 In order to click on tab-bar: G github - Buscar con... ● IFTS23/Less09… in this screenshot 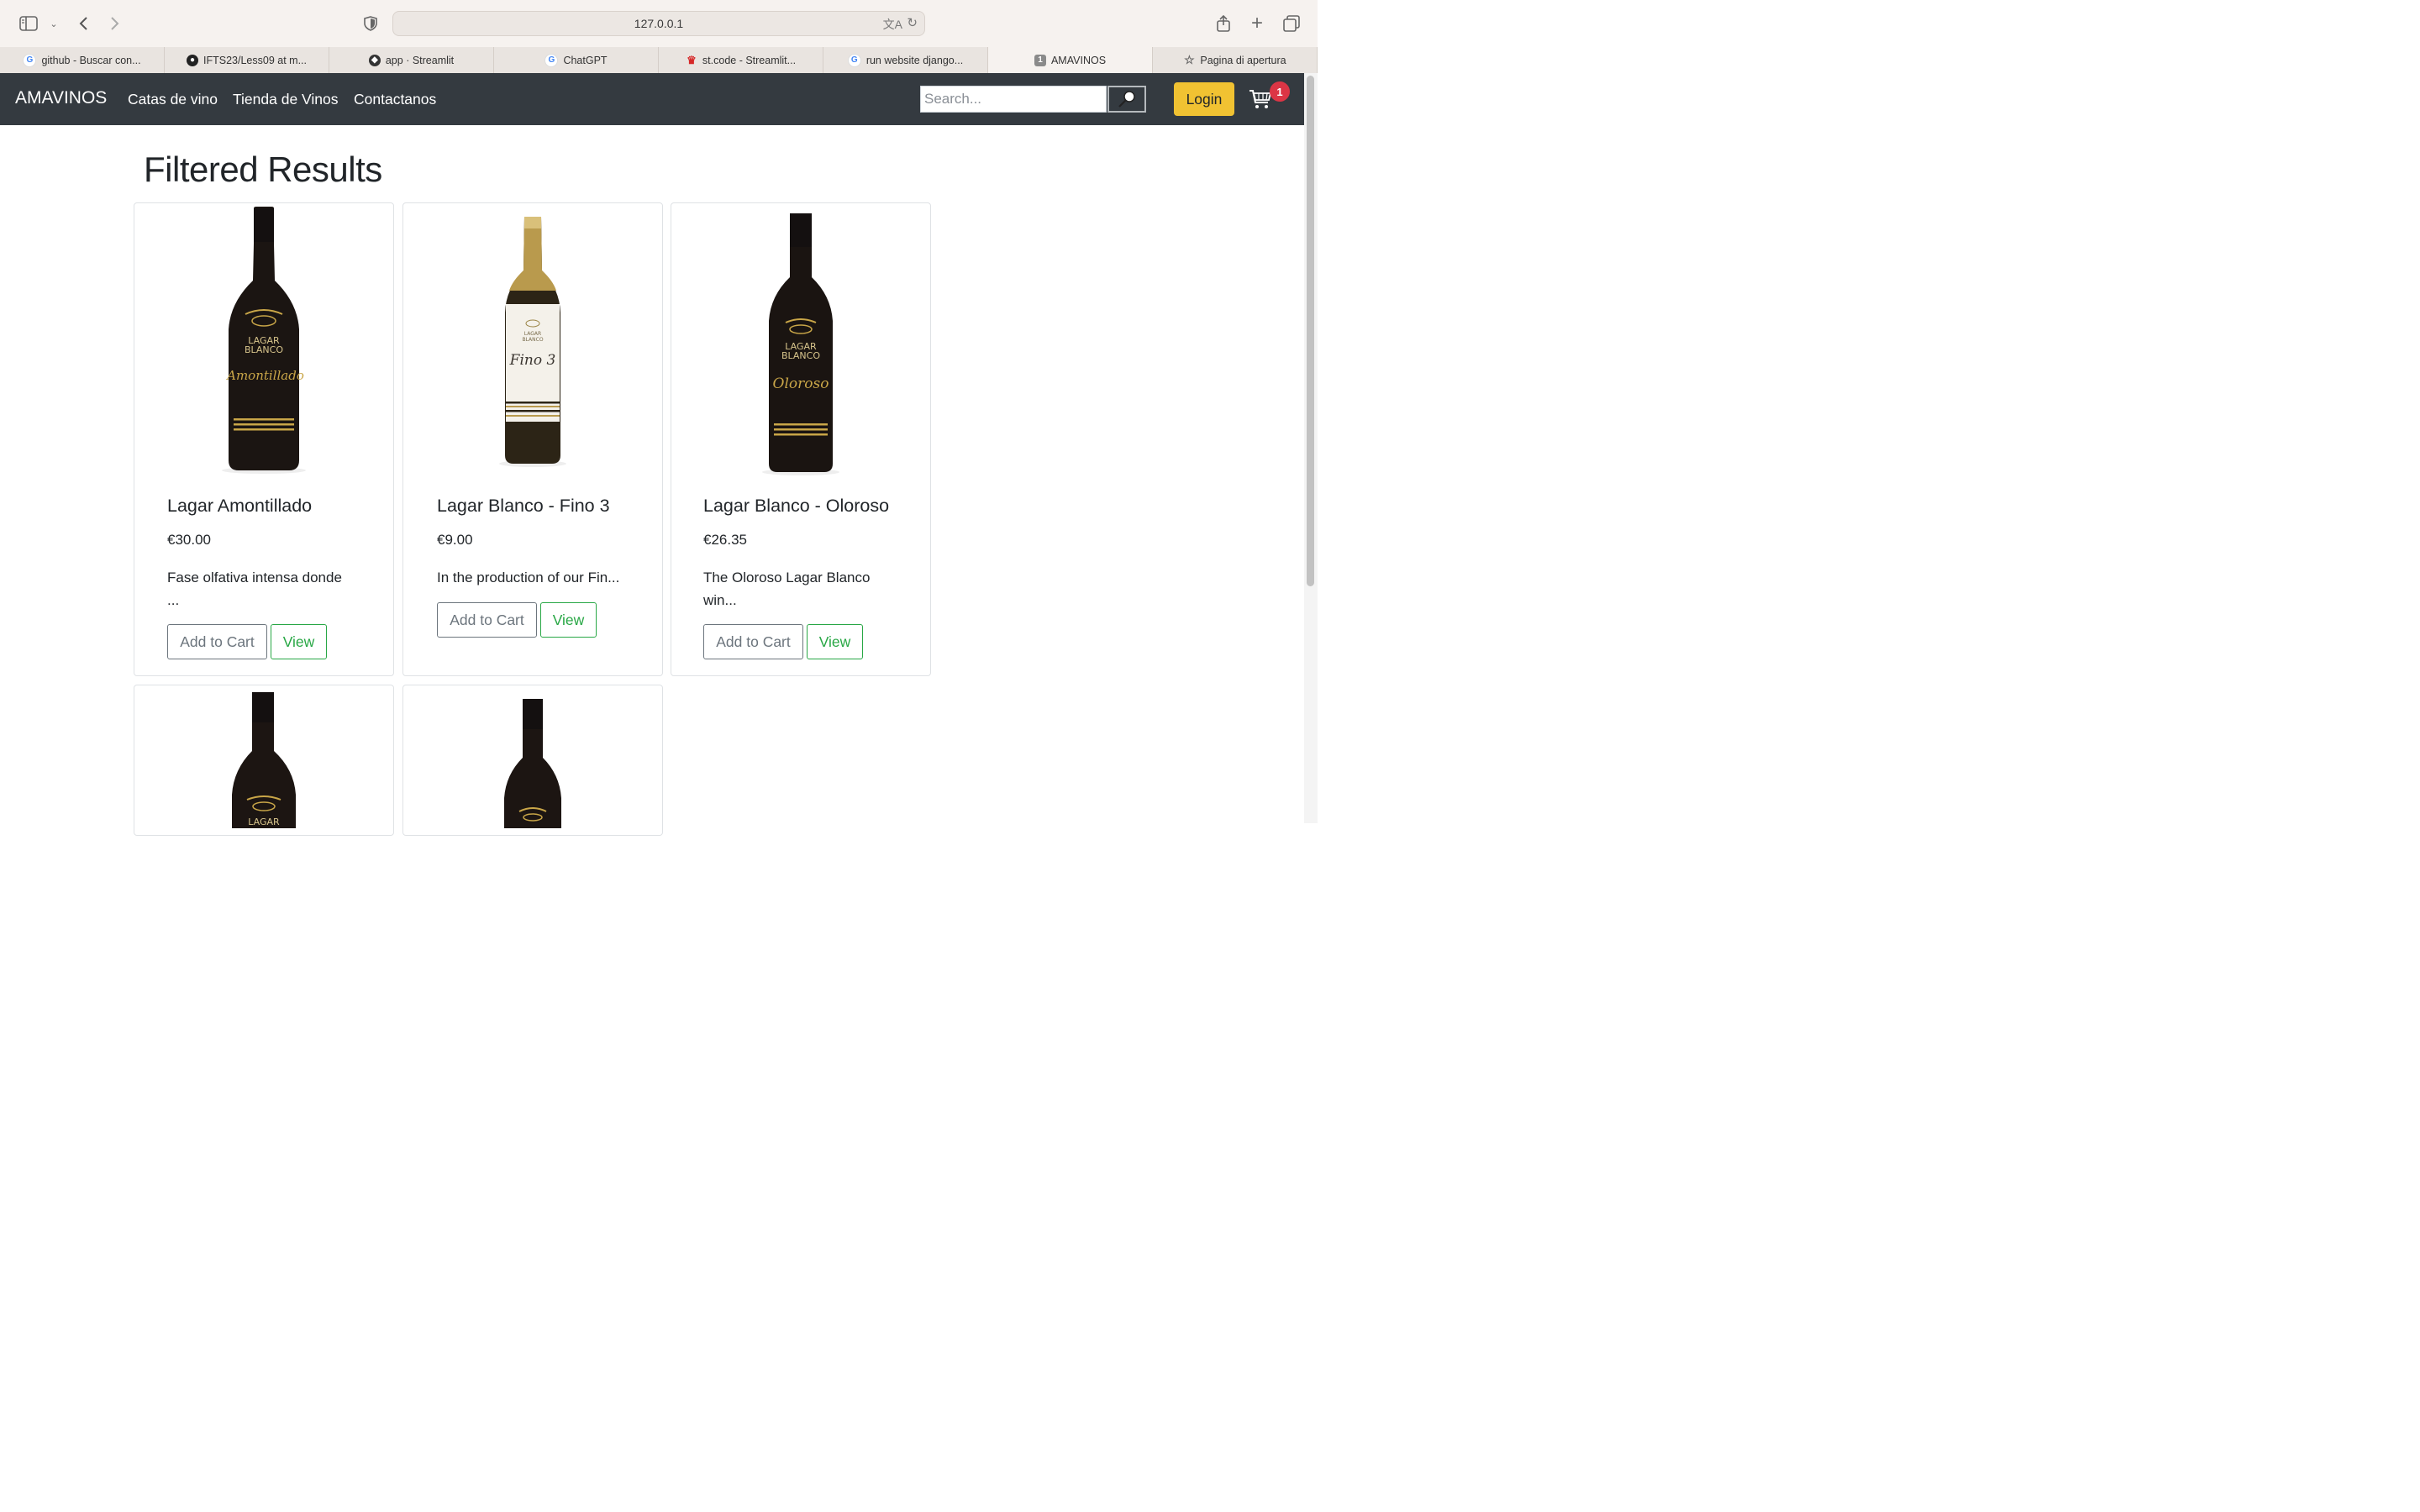, I will do `click(659, 60)`.